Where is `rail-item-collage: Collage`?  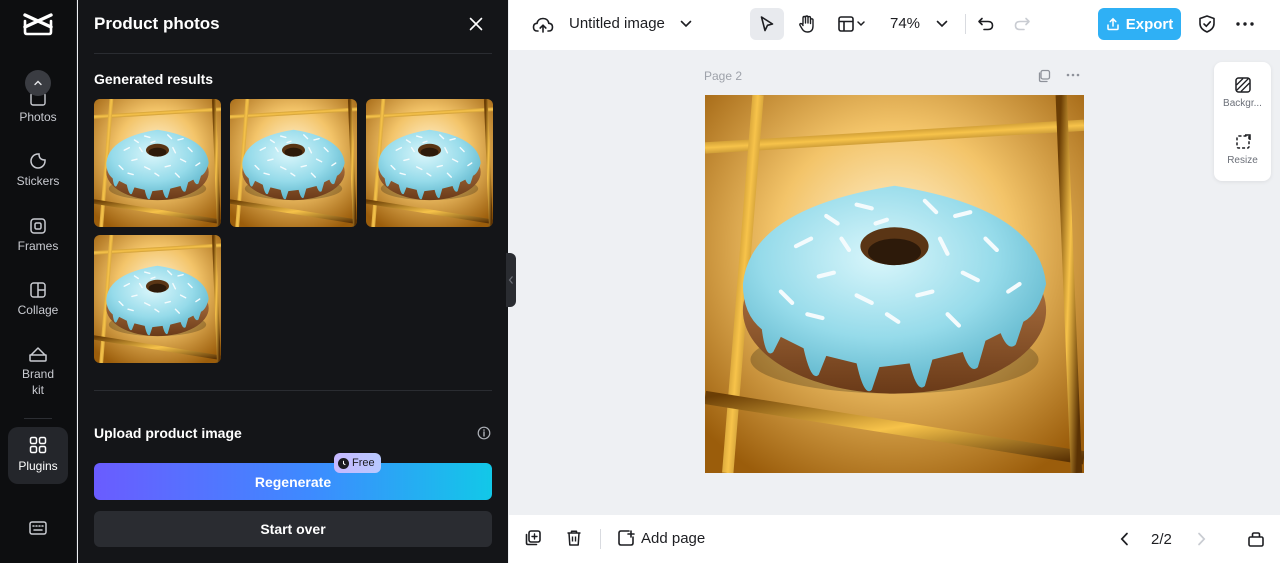 rail-item-collage: Collage is located at coordinates (38, 299).